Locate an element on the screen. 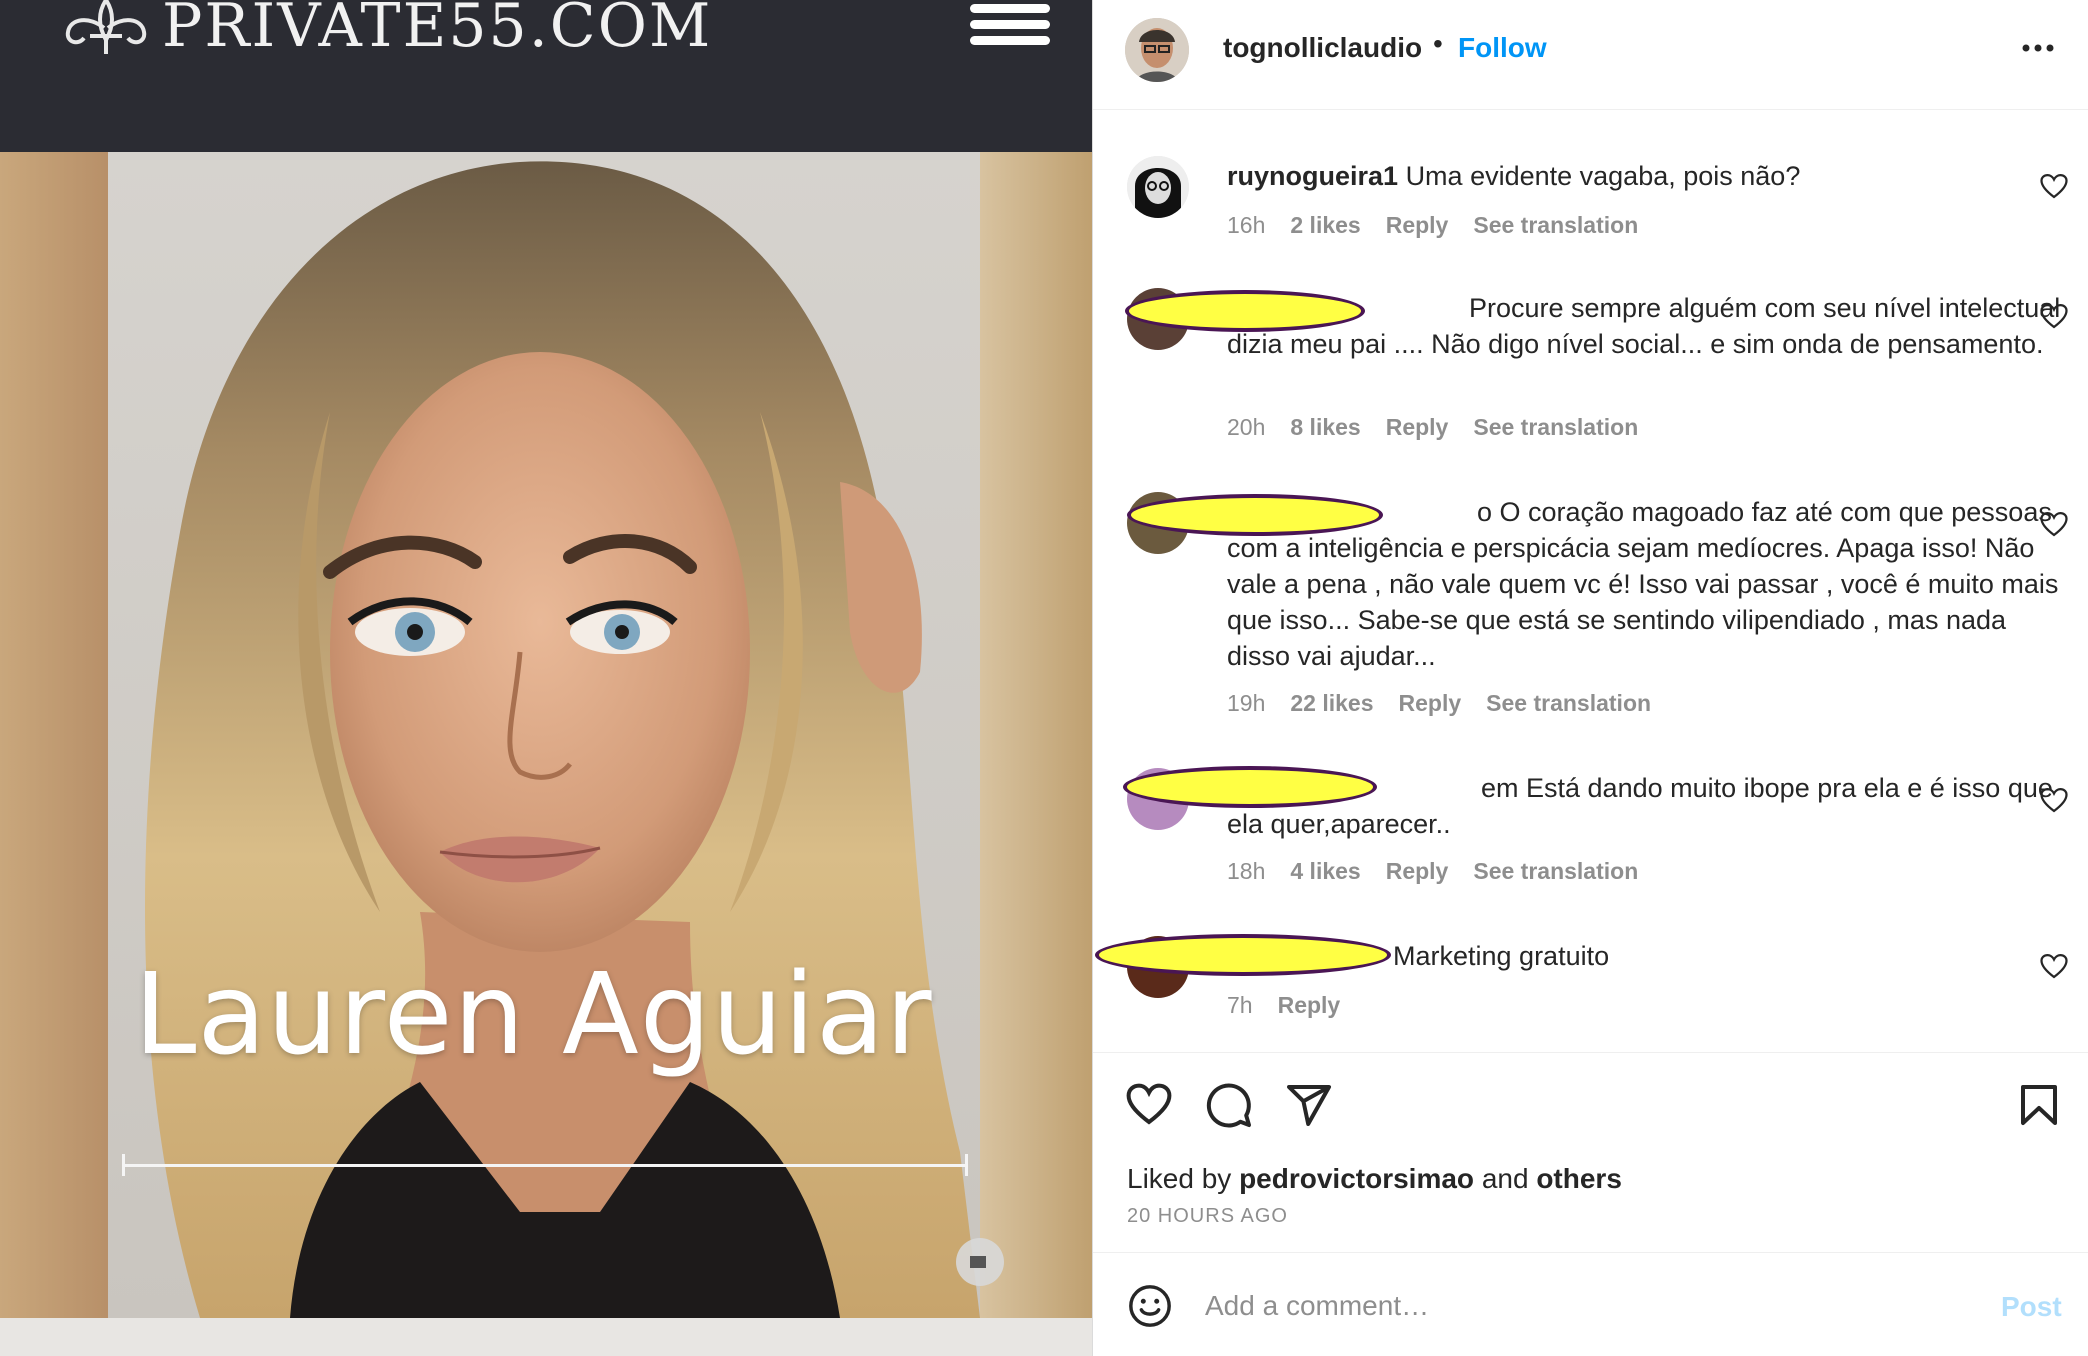 The height and width of the screenshot is (1356, 2088). comment-likes: 8 likes is located at coordinates (1325, 427).